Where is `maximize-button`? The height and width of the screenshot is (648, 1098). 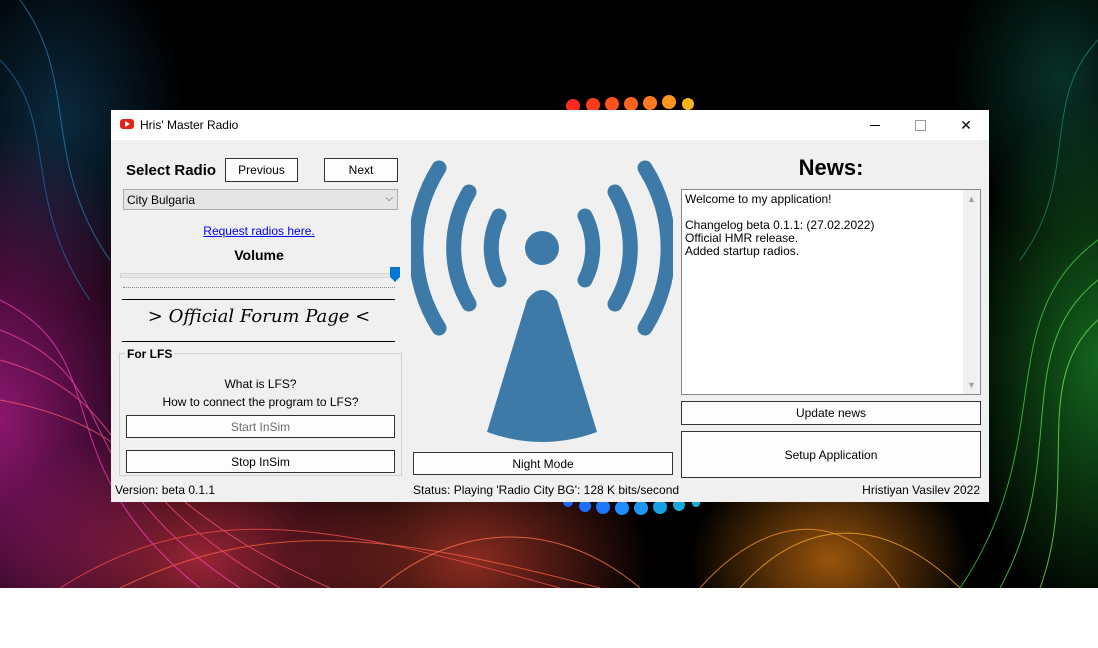 maximize-button is located at coordinates (920, 125).